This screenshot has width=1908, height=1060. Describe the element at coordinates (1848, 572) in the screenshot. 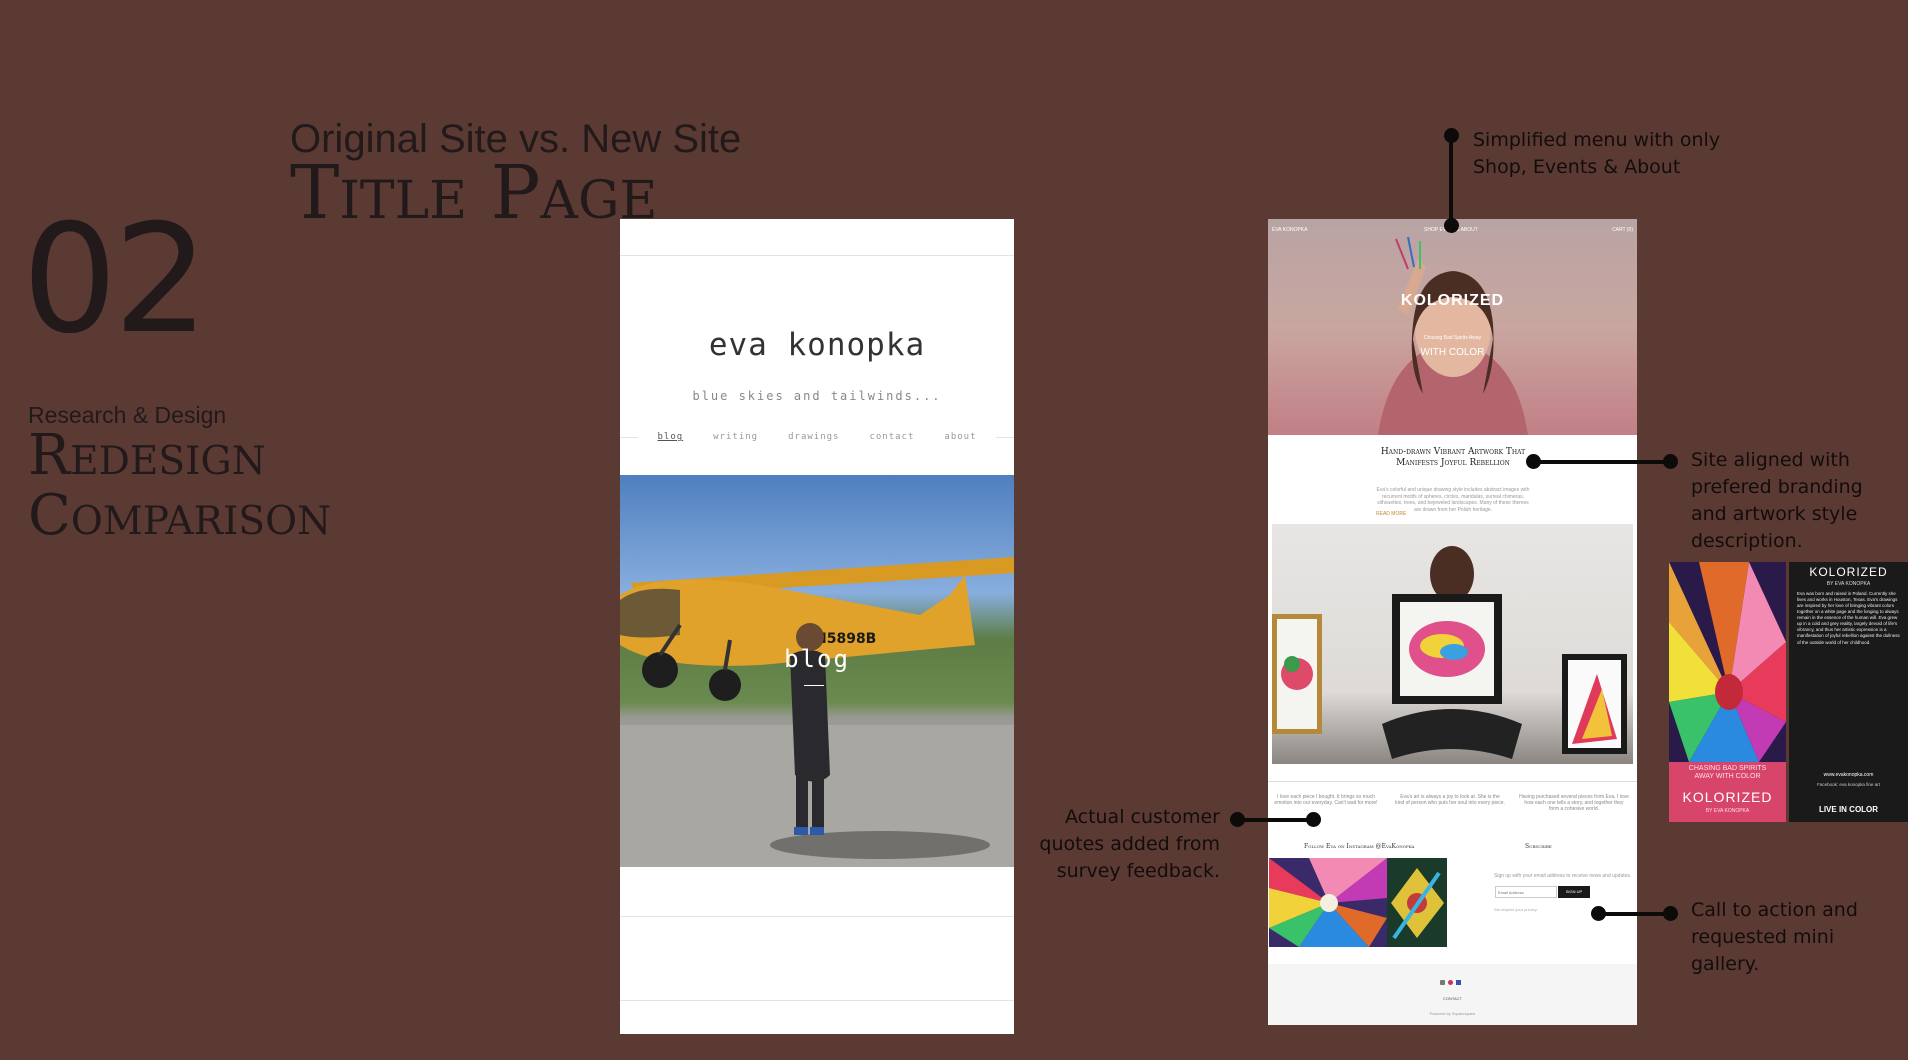

I see `book-back-title: KOLORIZED` at that location.